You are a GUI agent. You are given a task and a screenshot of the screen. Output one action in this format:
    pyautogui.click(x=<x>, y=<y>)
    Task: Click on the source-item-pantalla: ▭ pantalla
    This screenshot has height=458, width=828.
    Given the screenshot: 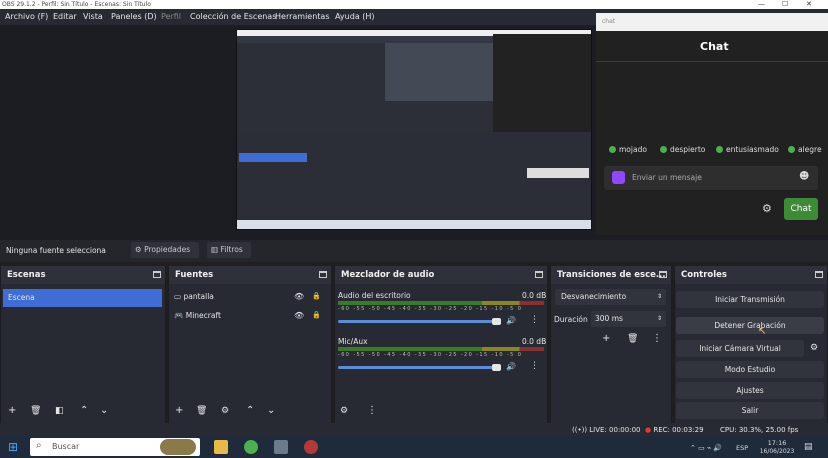 What is the action you would take?
    pyautogui.click(x=194, y=296)
    